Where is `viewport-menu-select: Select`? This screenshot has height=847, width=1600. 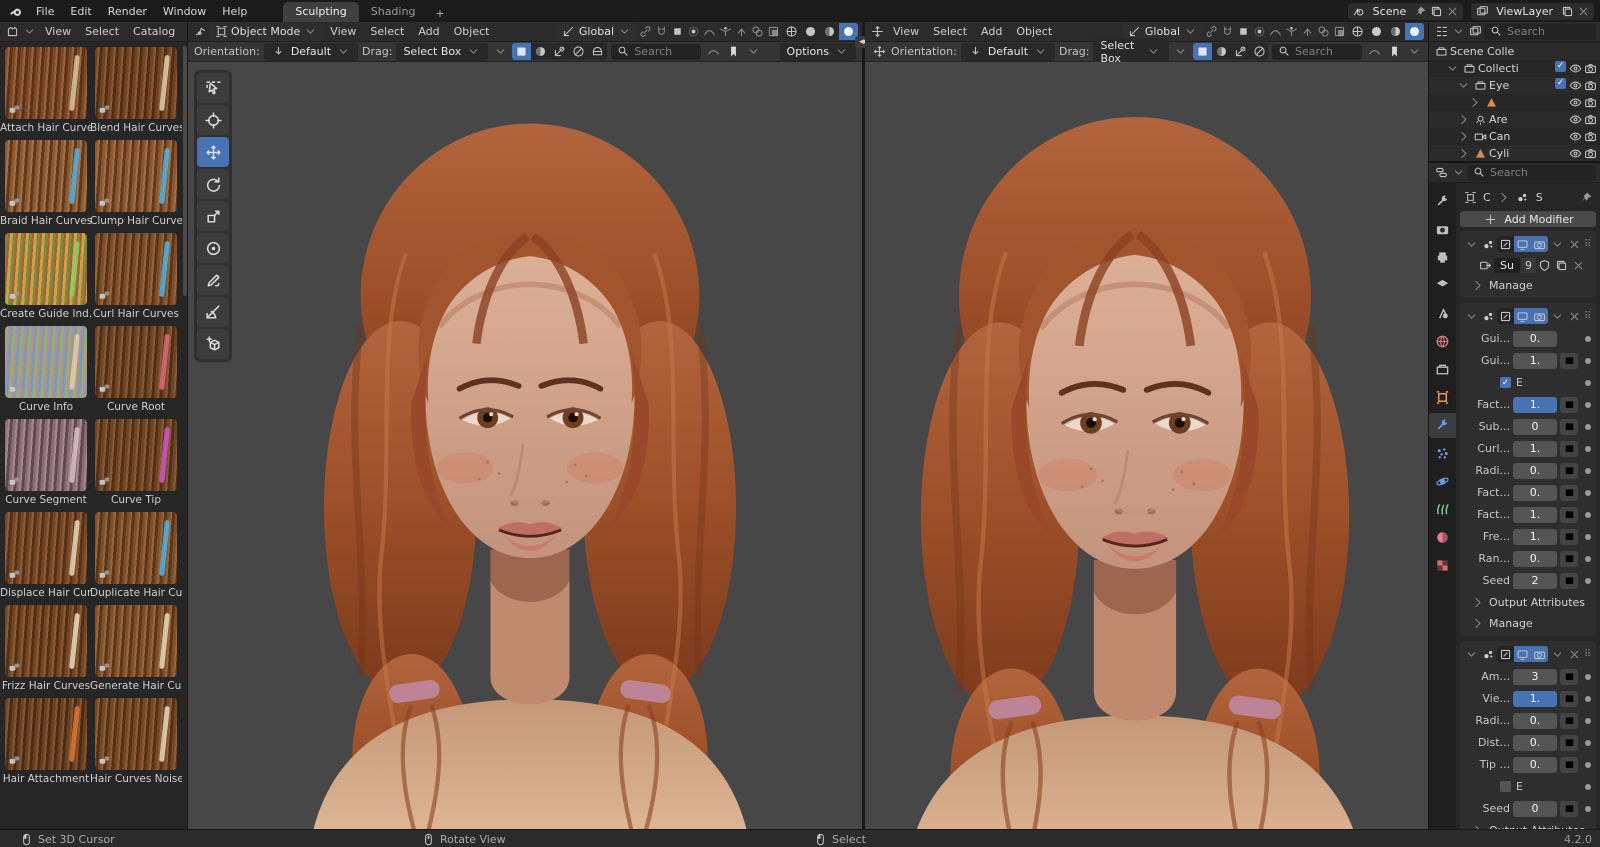 viewport-menu-select: Select is located at coordinates (950, 31).